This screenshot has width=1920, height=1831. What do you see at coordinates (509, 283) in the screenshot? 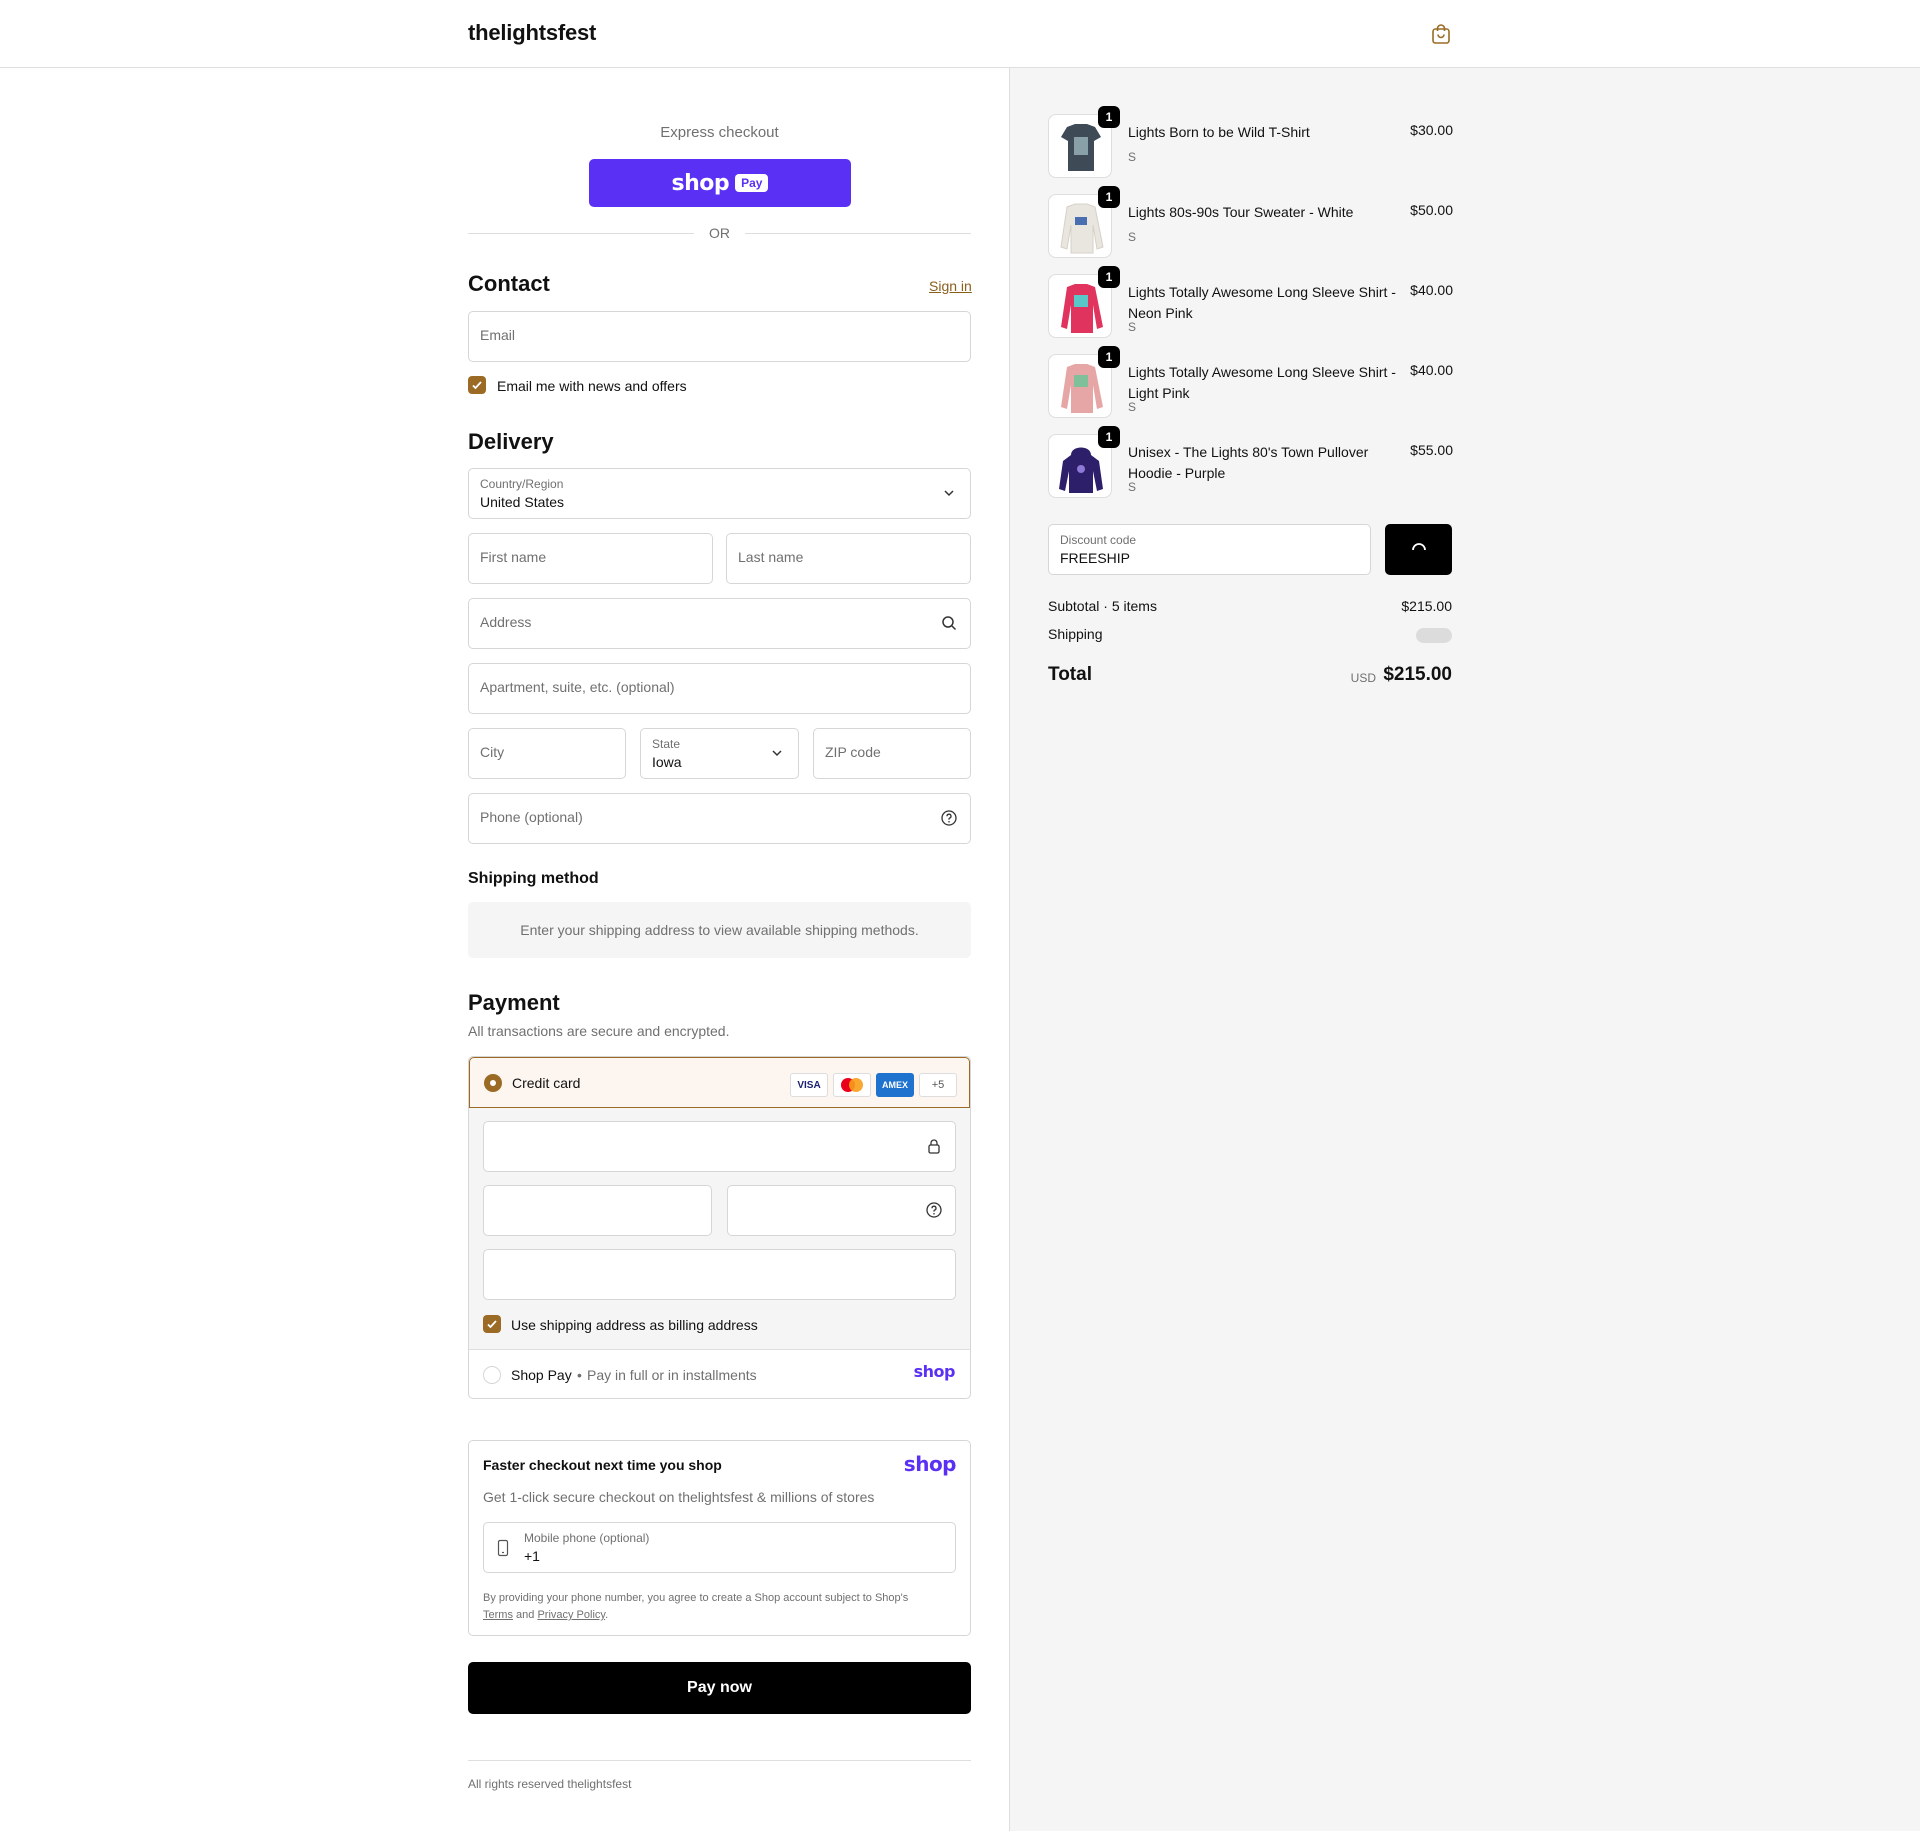
I see `contact-heading: Contact` at bounding box center [509, 283].